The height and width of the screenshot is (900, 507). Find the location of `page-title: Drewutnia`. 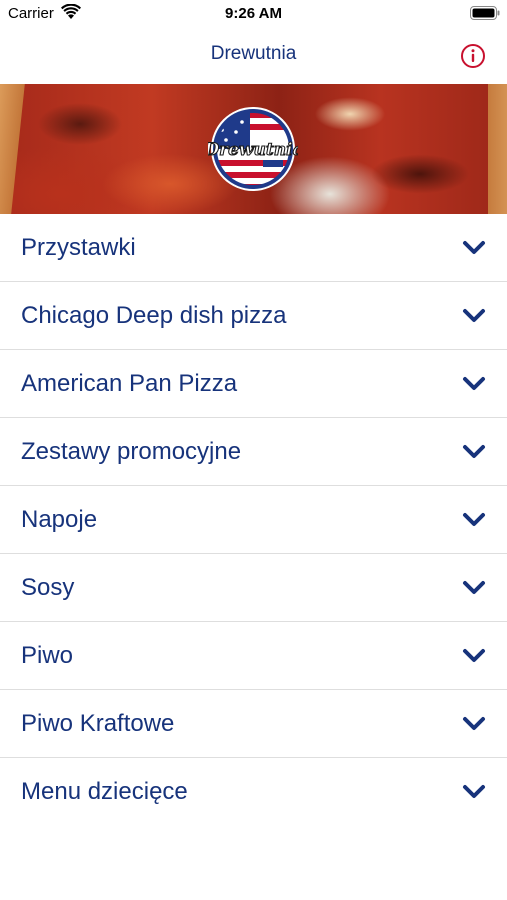

page-title: Drewutnia is located at coordinates (253, 53).